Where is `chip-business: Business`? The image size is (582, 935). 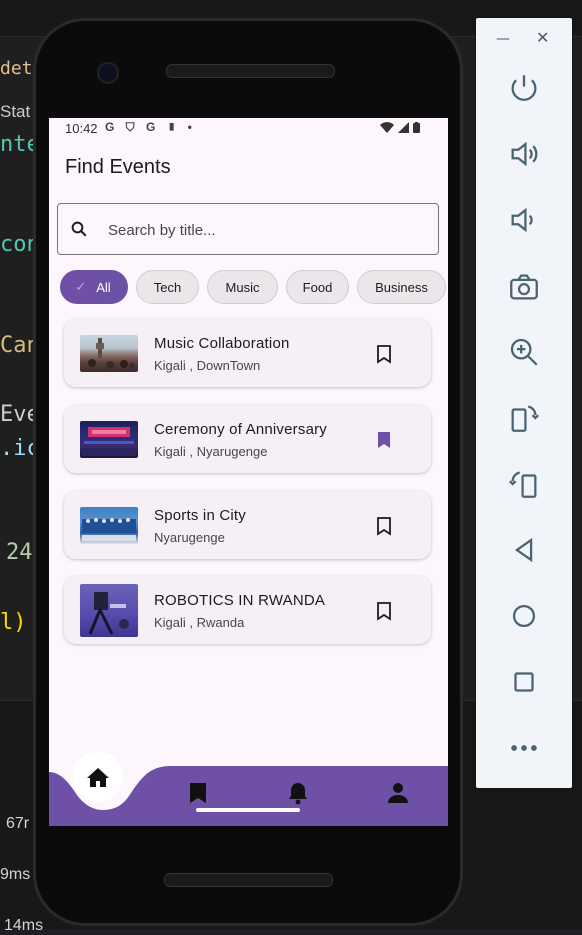 chip-business: Business is located at coordinates (401, 287).